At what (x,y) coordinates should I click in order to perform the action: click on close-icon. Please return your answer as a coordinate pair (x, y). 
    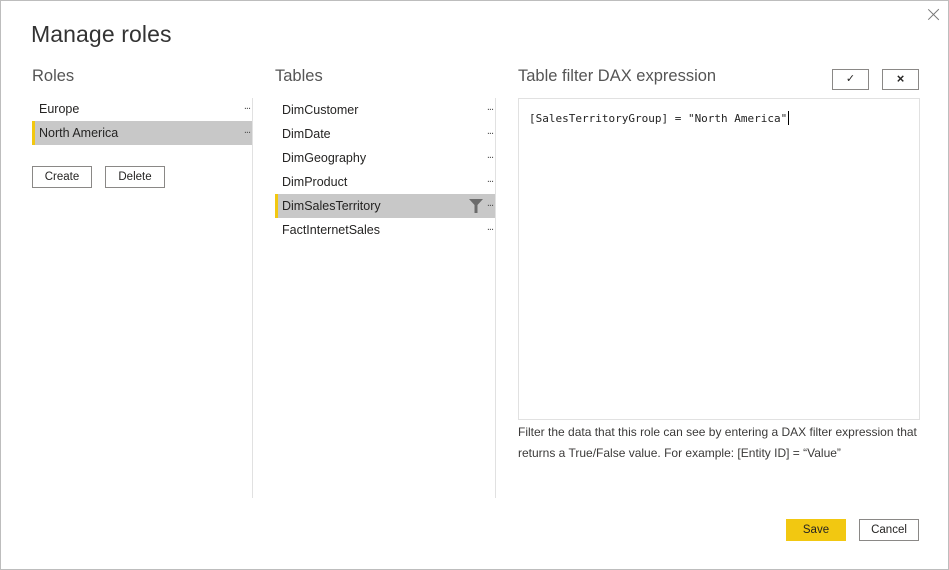
    Looking at the image, I should click on (934, 15).